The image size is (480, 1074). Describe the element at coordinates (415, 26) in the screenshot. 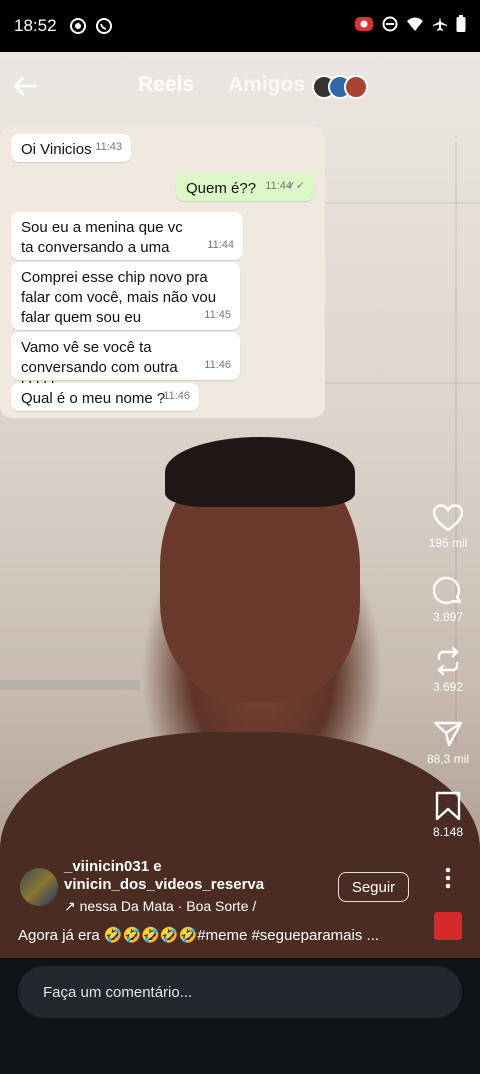

I see `wifi-icon` at that location.